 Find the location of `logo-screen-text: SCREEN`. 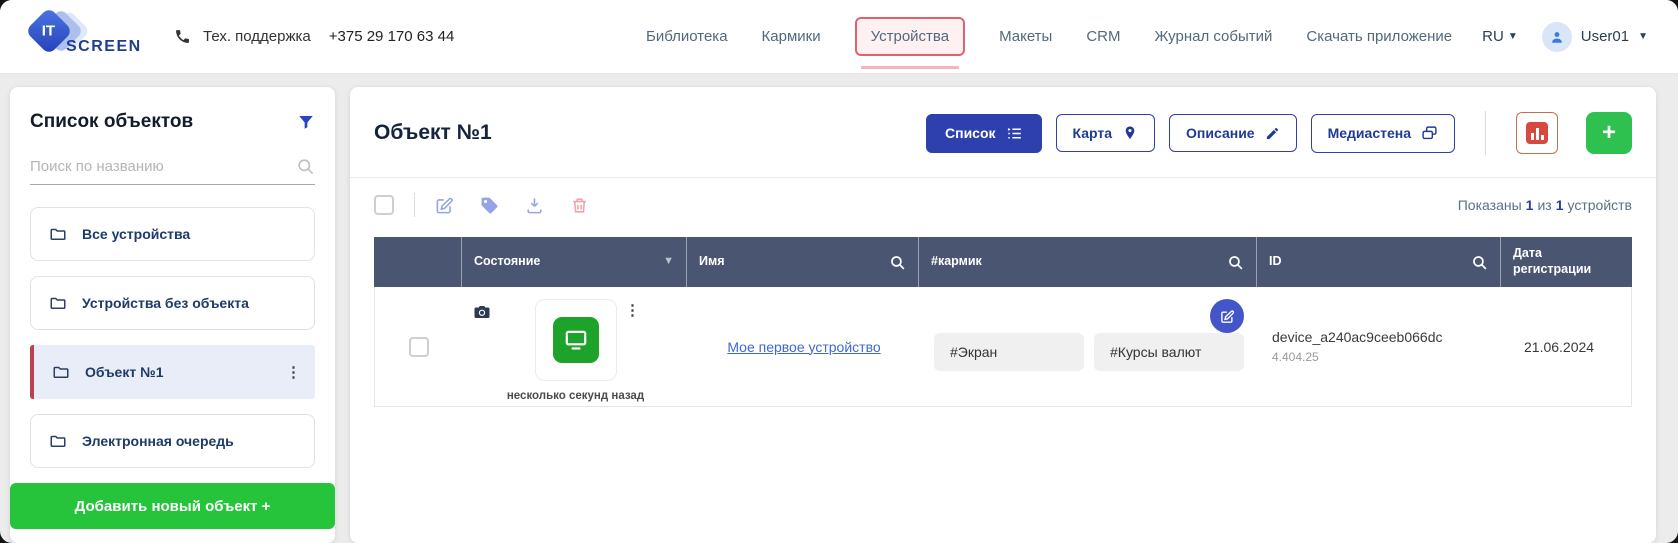

logo-screen-text: SCREEN is located at coordinates (104, 46).